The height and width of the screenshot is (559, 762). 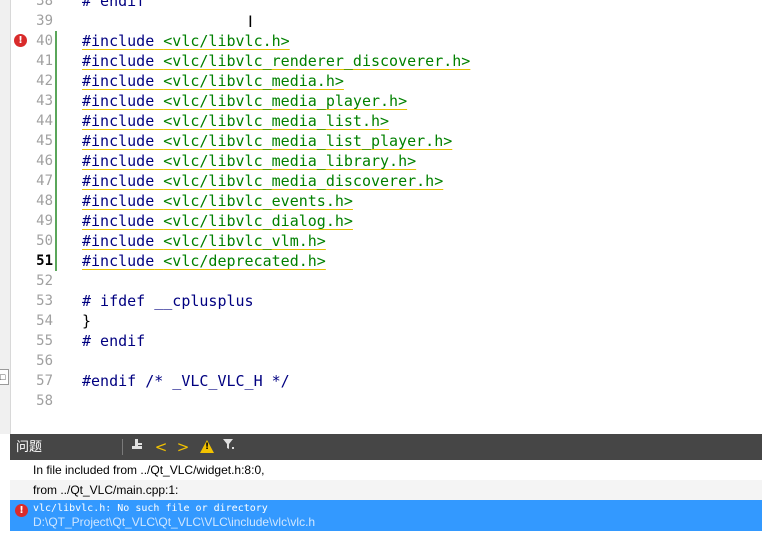 What do you see at coordinates (44, 241) in the screenshot?
I see `line-number: 50` at bounding box center [44, 241].